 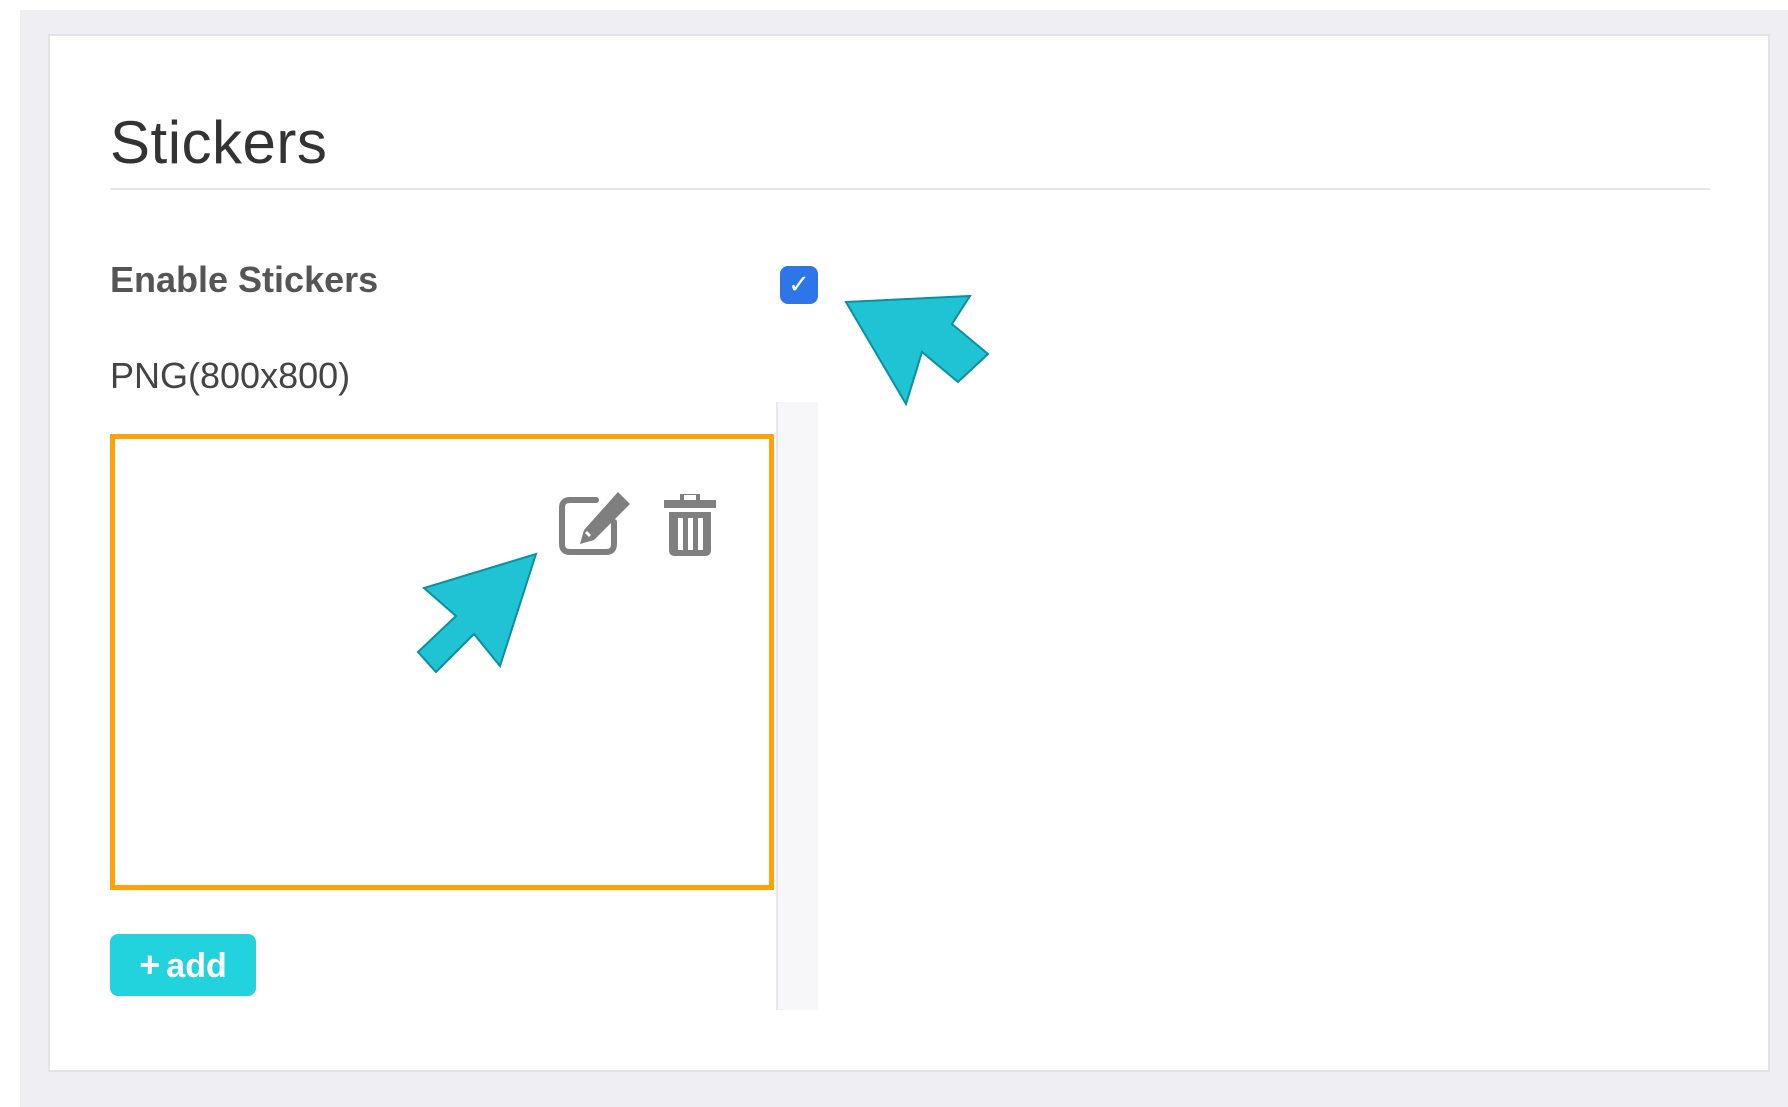 I want to click on sticker-format-label: PNG(800x800), so click(x=230, y=375).